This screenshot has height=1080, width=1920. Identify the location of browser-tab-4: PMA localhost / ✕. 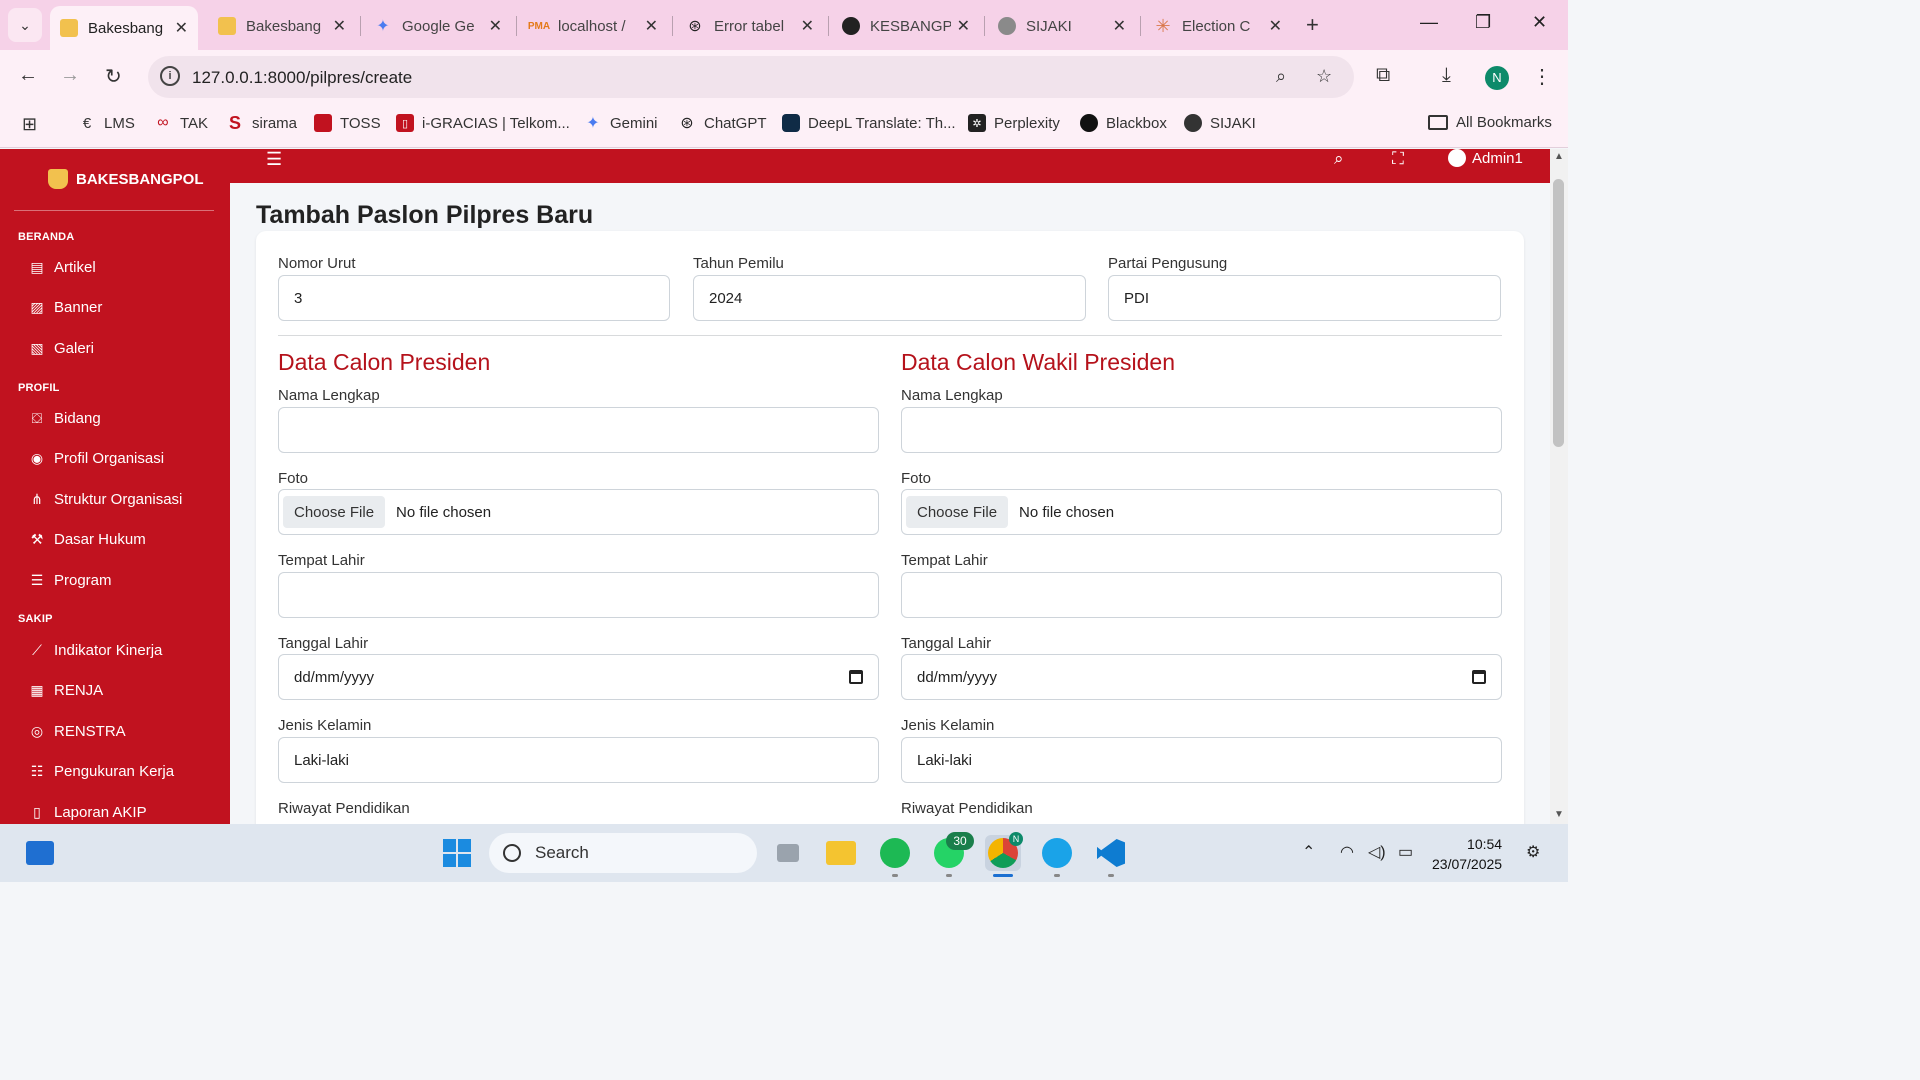
(594, 26).